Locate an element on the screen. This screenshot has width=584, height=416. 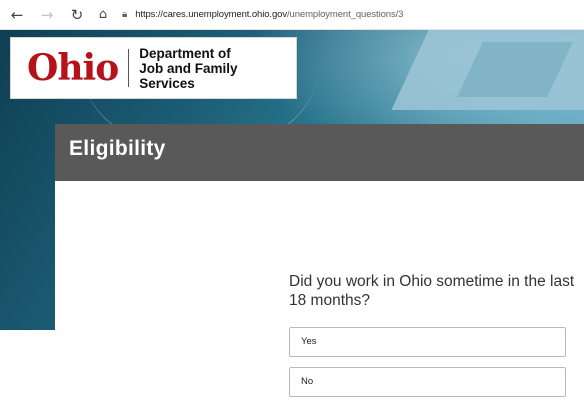
department-line-2: Job and Family Services is located at coordinates (188, 75).